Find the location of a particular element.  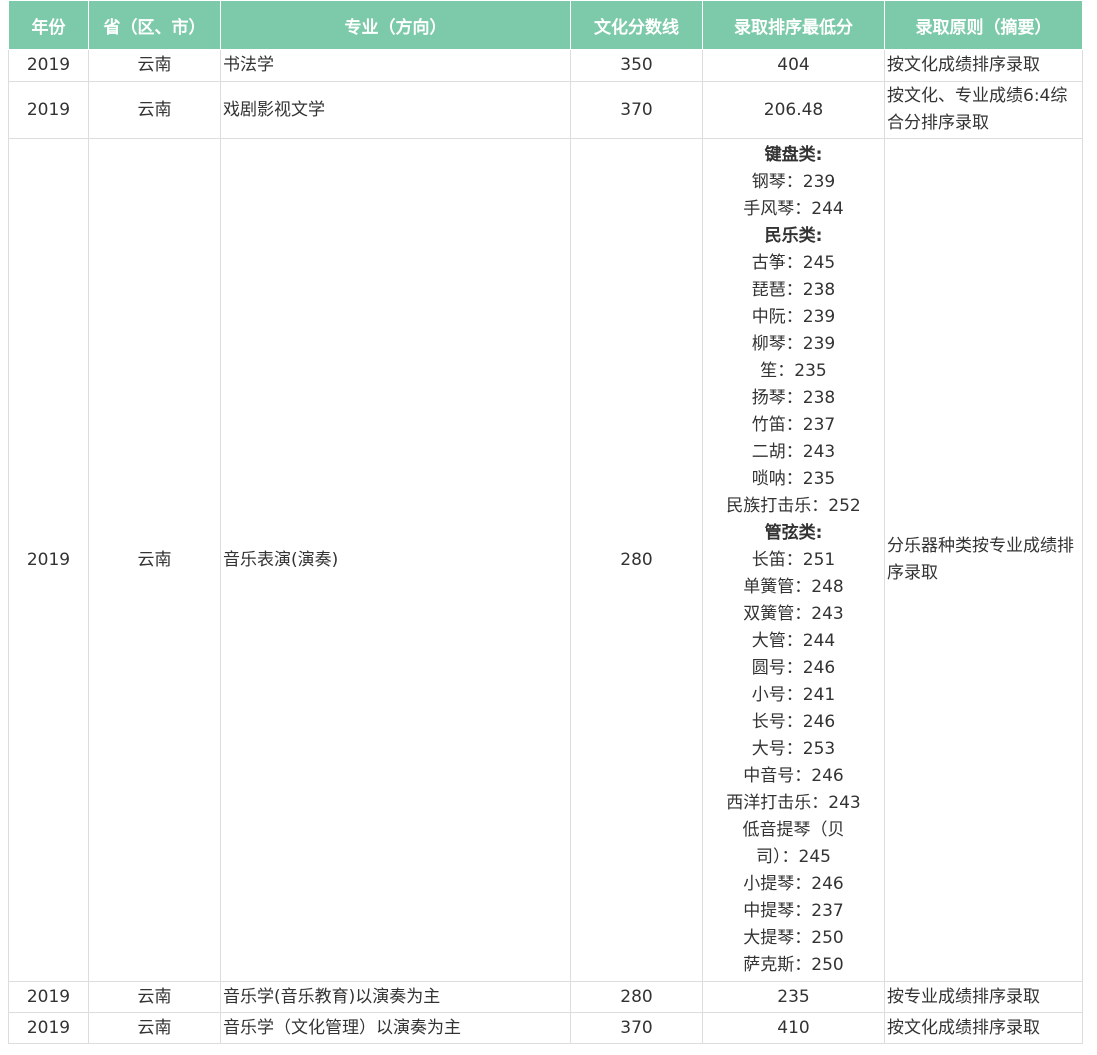

table-row: 2019 云南 音乐学（文化管理）以演奏为主 370 410 按文化成绩排序录取 is located at coordinates (545, 1028).